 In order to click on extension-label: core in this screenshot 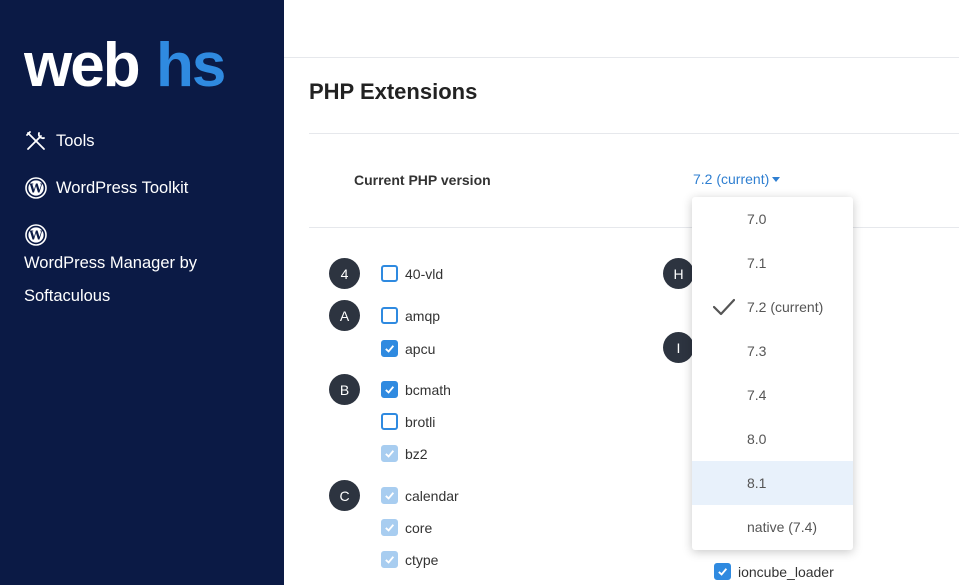, I will do `click(419, 527)`.